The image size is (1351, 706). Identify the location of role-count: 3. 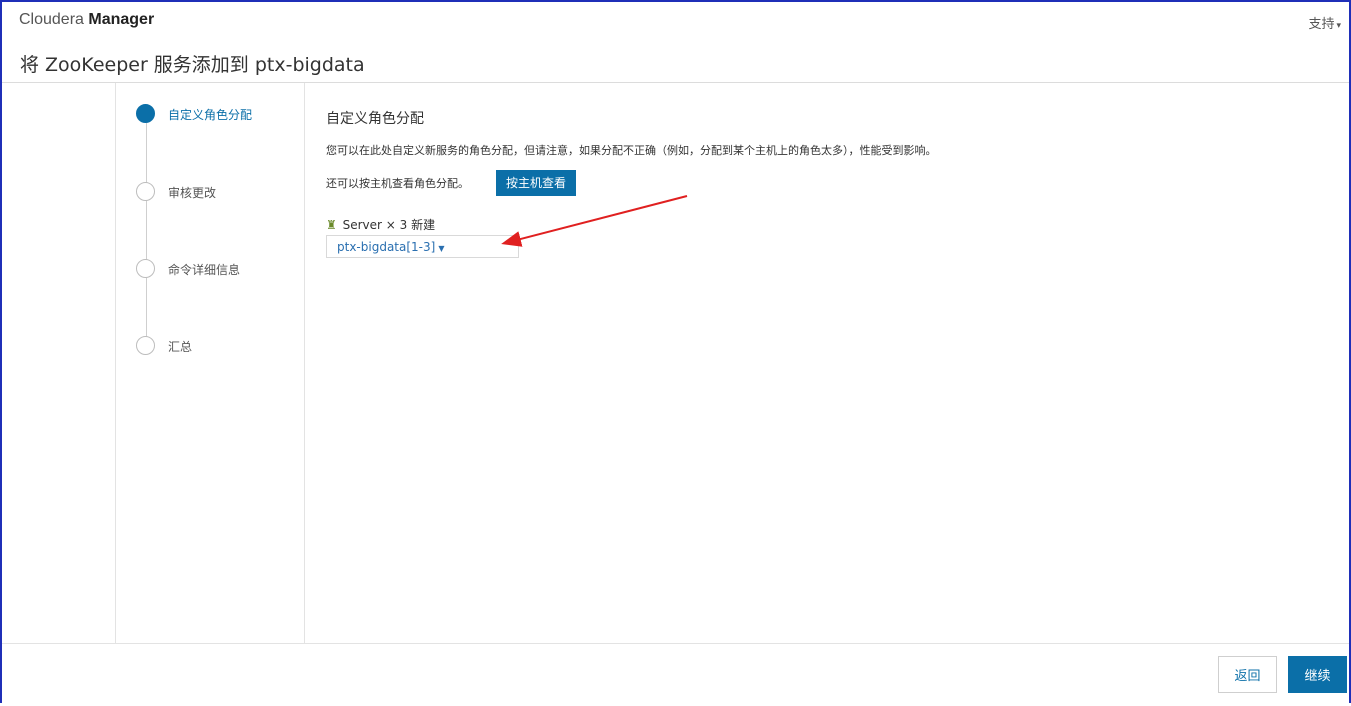
(403, 225).